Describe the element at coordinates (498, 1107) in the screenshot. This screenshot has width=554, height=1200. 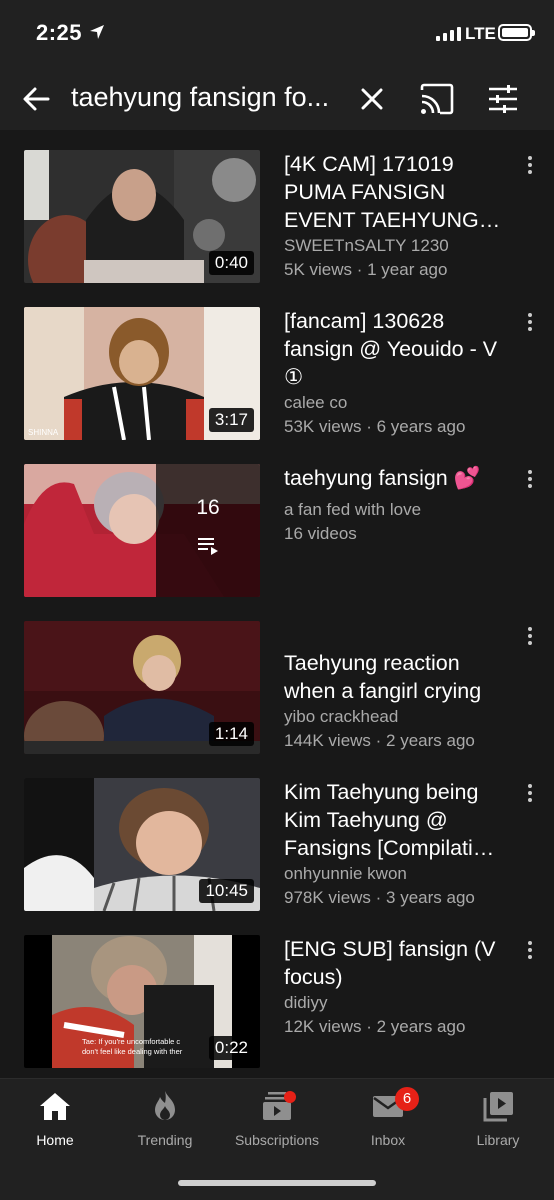
I see `library-icon` at that location.